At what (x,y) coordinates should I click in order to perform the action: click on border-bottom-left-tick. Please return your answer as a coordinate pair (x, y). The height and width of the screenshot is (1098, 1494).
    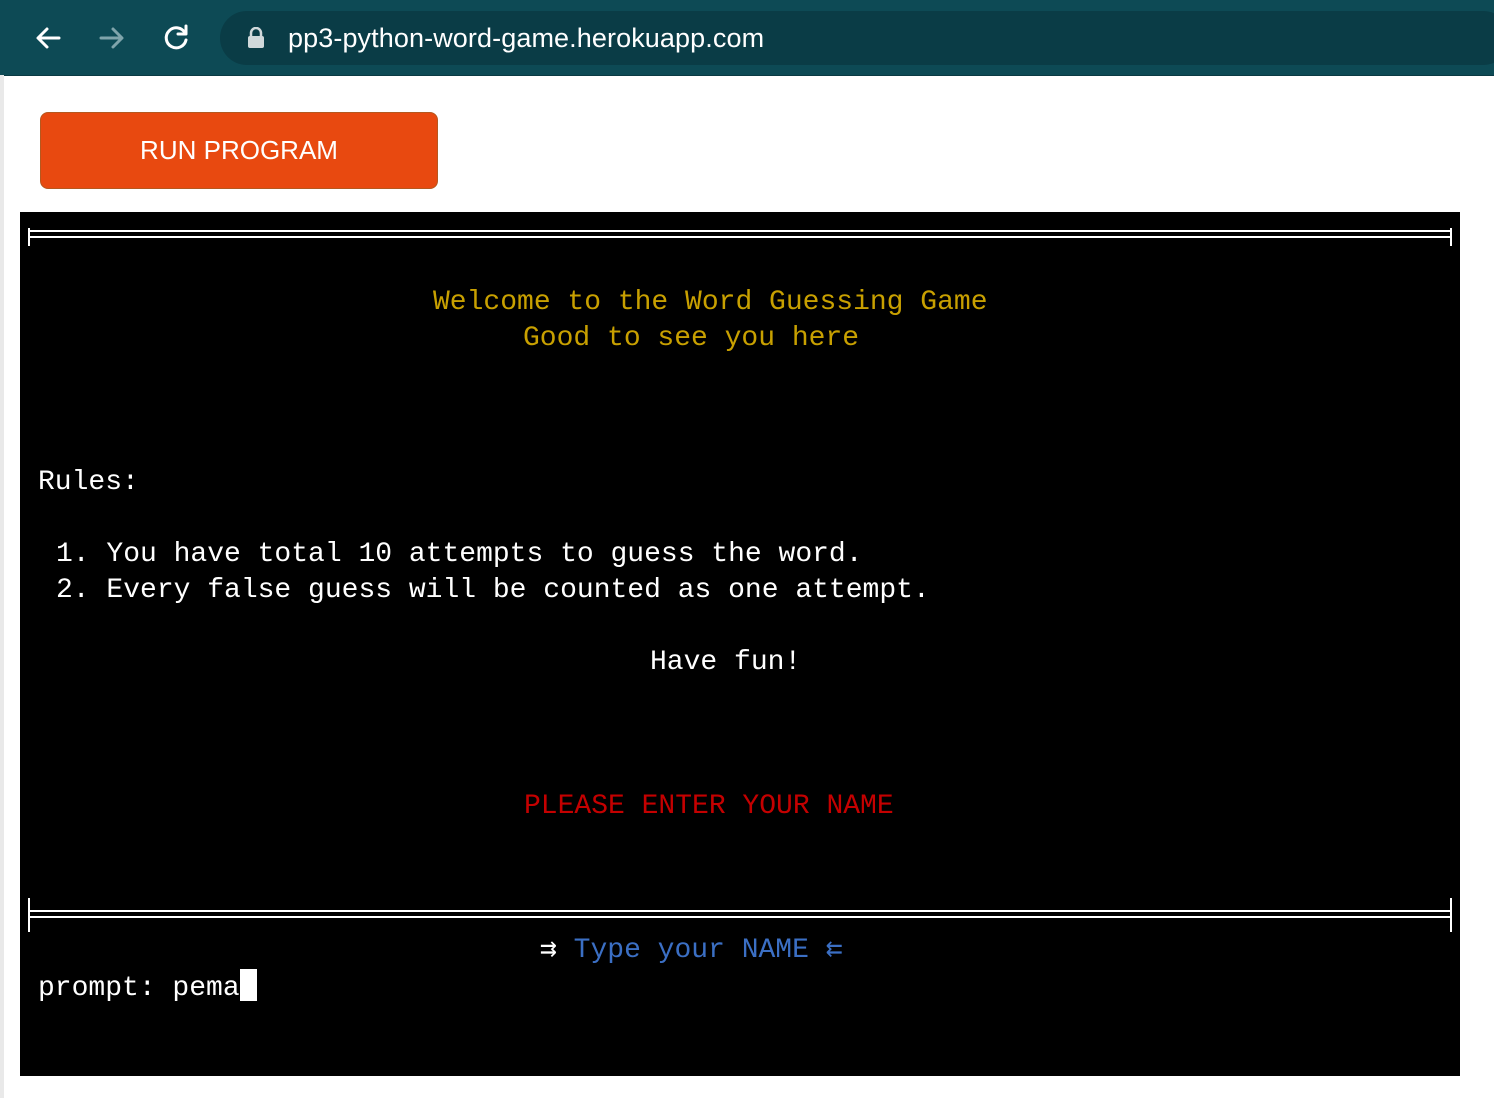
    Looking at the image, I should click on (29, 915).